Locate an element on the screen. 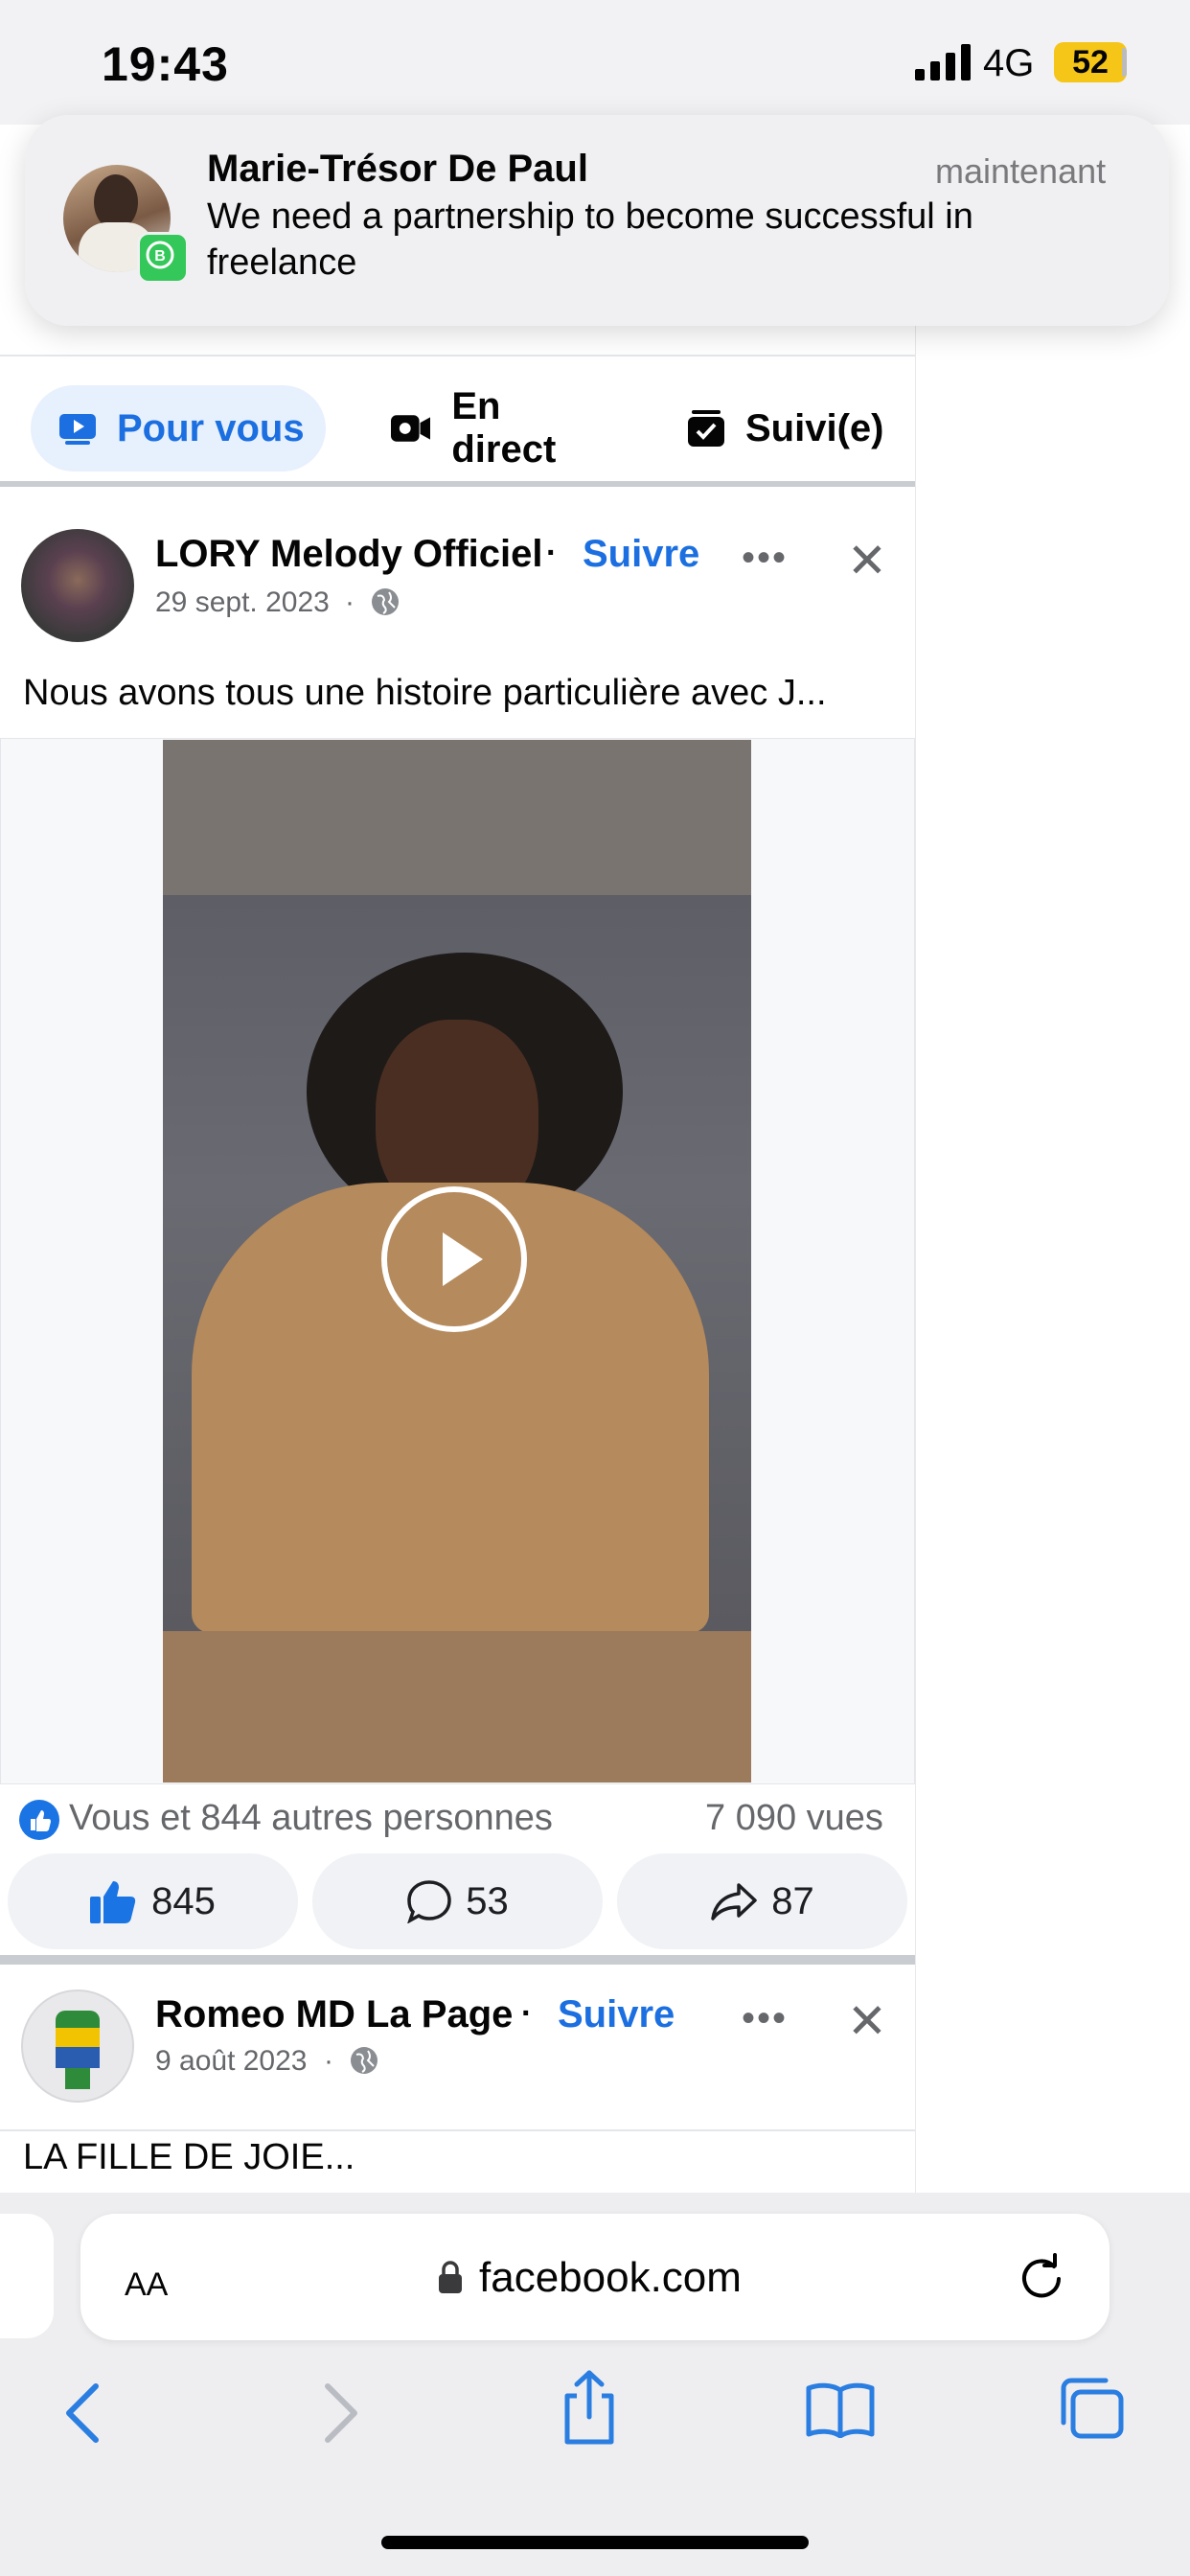 The image size is (1190, 2576). text-size-label: AA is located at coordinates (147, 2284).